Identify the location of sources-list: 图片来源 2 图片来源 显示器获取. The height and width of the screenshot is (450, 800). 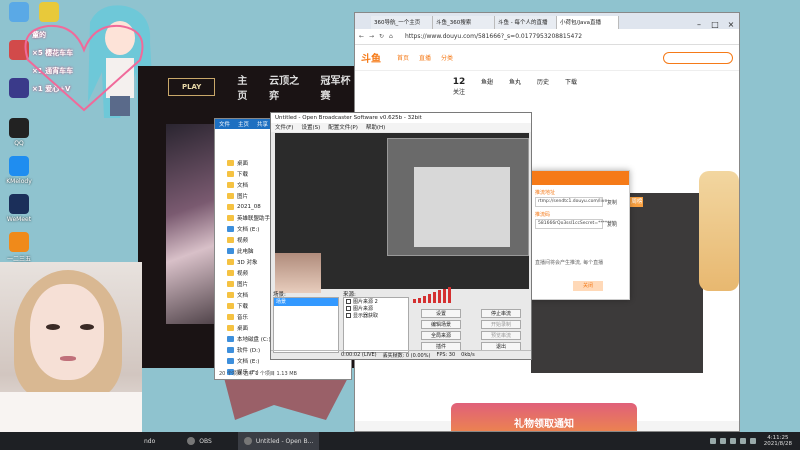
(376, 325).